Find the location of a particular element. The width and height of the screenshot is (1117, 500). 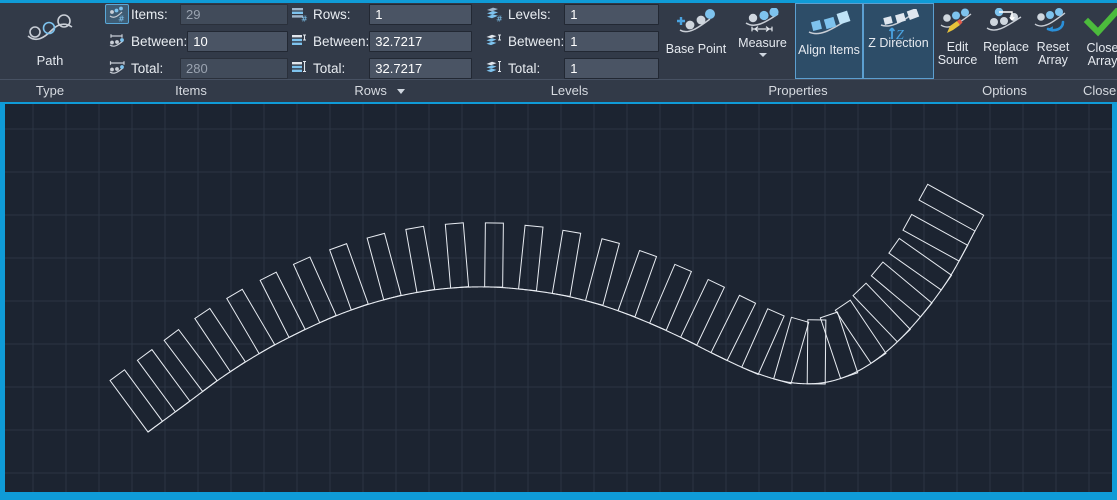

label-levels-total: Total: is located at coordinates (524, 68).